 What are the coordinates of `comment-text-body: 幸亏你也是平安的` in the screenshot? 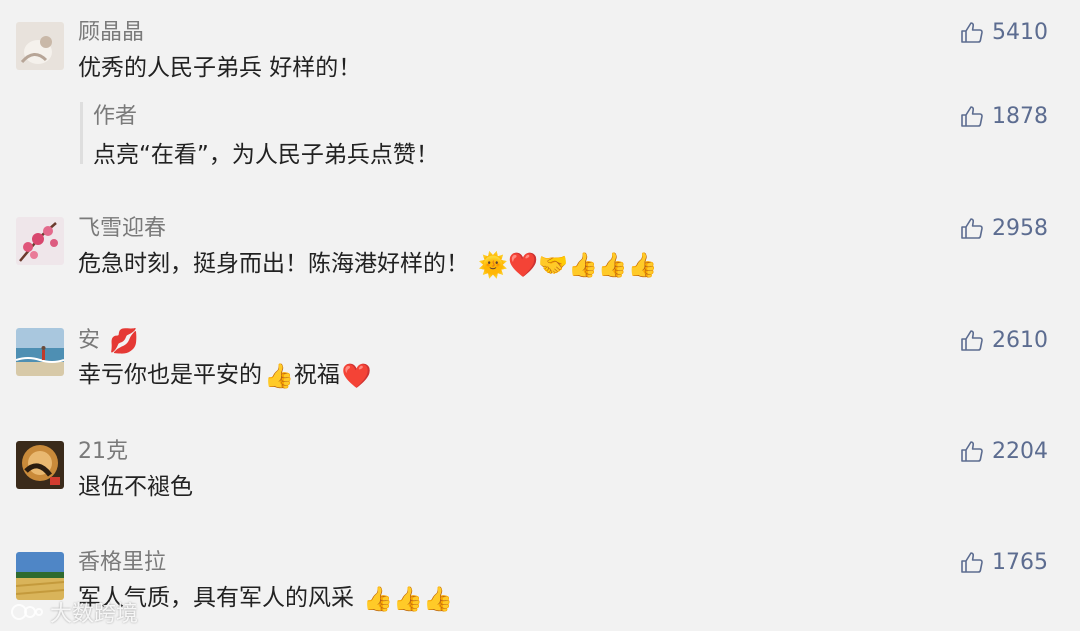 It's located at (170, 375).